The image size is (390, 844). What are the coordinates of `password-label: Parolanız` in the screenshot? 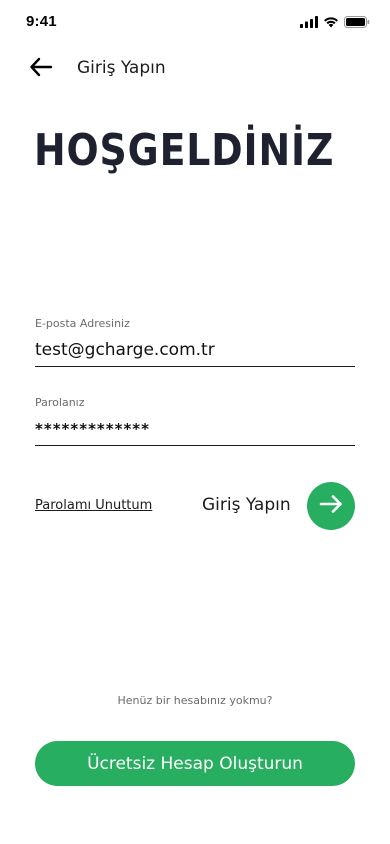 It's located at (60, 402).